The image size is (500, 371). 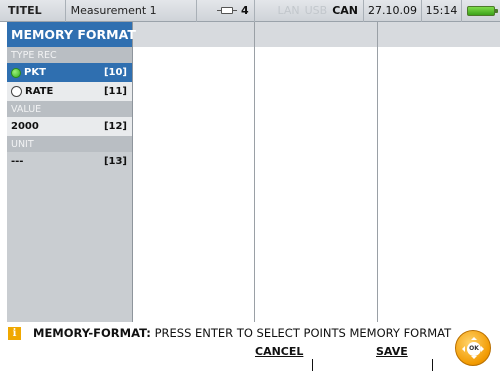 What do you see at coordinates (92, 333) in the screenshot?
I see `help-message-title: MEMORY-FORMAT:` at bounding box center [92, 333].